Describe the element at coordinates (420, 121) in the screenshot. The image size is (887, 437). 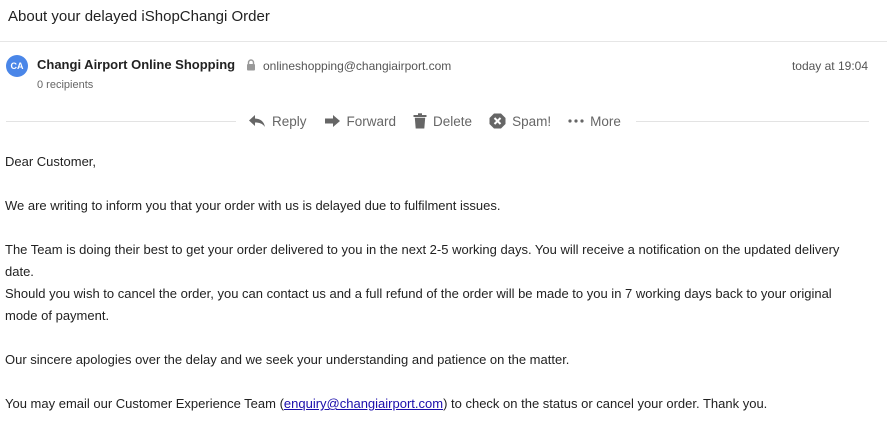
I see `trash-icon` at that location.